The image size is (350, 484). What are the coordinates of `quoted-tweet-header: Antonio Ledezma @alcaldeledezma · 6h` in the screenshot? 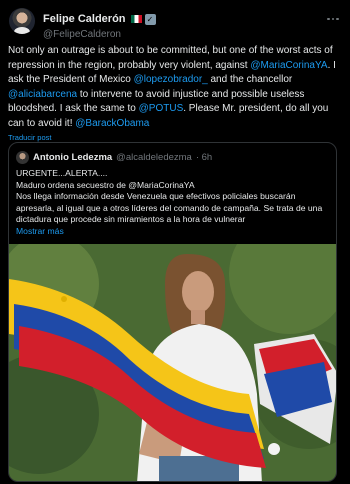 It's located at (172, 154).